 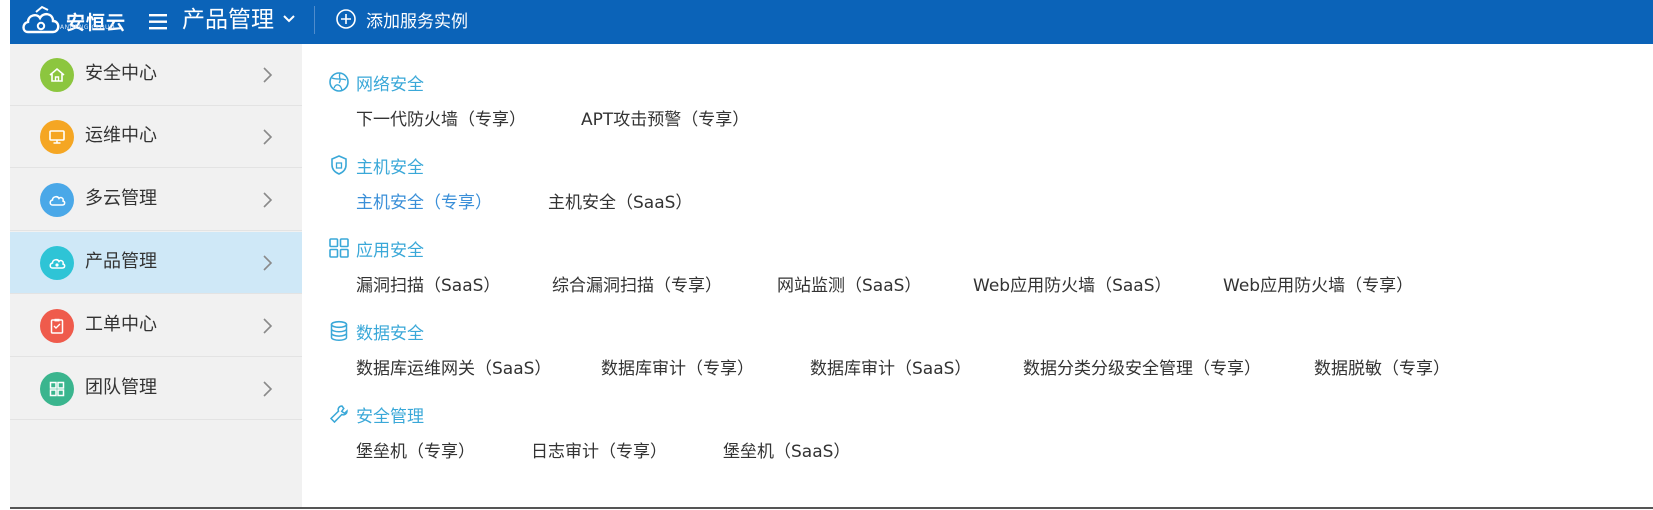 What do you see at coordinates (41, 19) in the screenshot?
I see `cloud-logo-icon` at bounding box center [41, 19].